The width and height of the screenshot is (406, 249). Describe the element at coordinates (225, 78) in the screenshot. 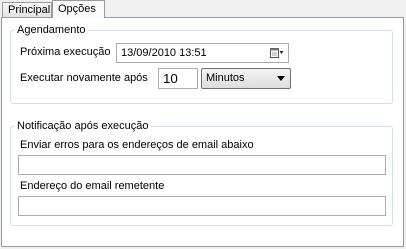

I see `interval-unit-selected: Minutos` at that location.